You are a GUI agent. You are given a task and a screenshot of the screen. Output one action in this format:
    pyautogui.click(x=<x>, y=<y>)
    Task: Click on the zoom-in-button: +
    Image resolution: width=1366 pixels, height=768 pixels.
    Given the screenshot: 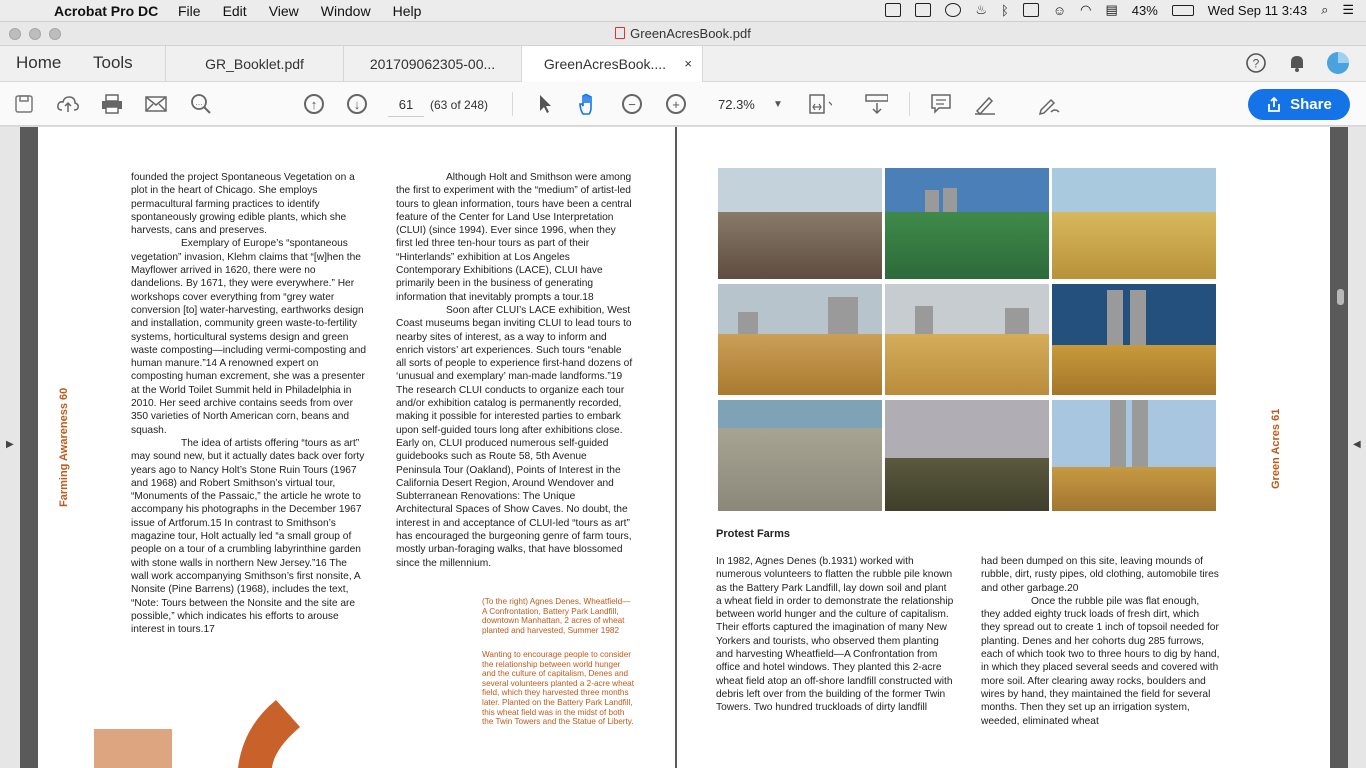 What is the action you would take?
    pyautogui.click(x=676, y=104)
    